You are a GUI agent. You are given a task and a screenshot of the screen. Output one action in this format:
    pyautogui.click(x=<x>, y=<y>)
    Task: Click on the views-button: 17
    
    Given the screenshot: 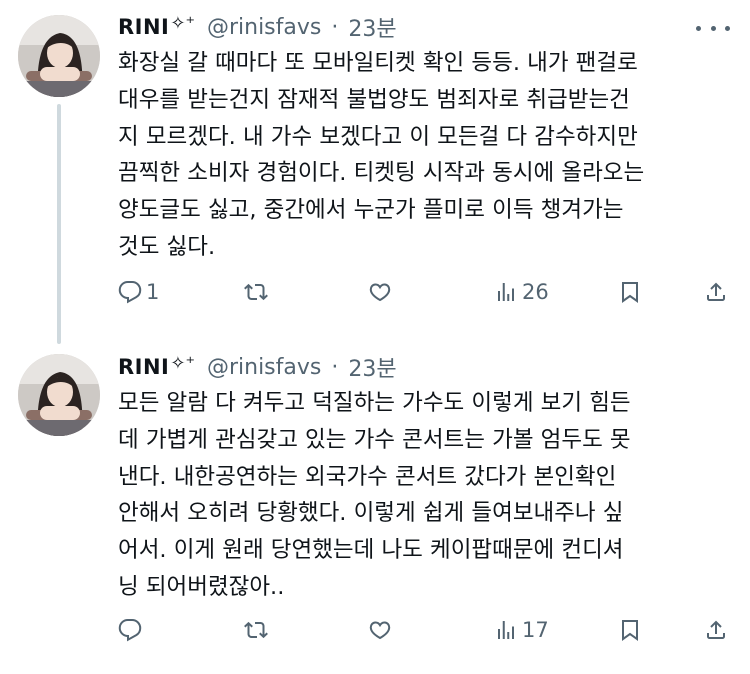 What is the action you would take?
    pyautogui.click(x=521, y=630)
    